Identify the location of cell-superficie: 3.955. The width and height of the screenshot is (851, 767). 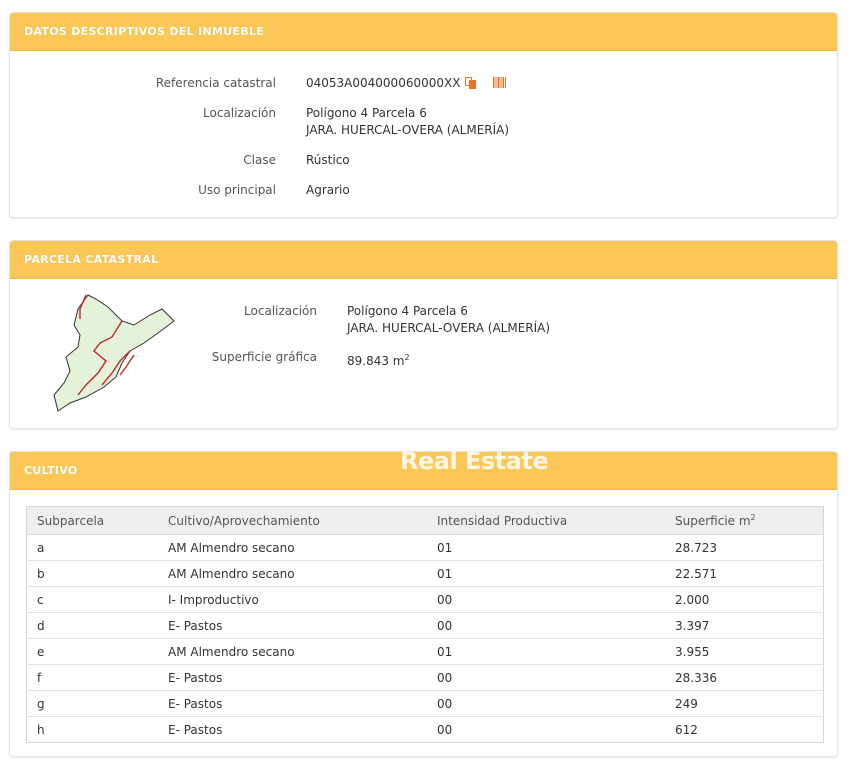
(744, 651).